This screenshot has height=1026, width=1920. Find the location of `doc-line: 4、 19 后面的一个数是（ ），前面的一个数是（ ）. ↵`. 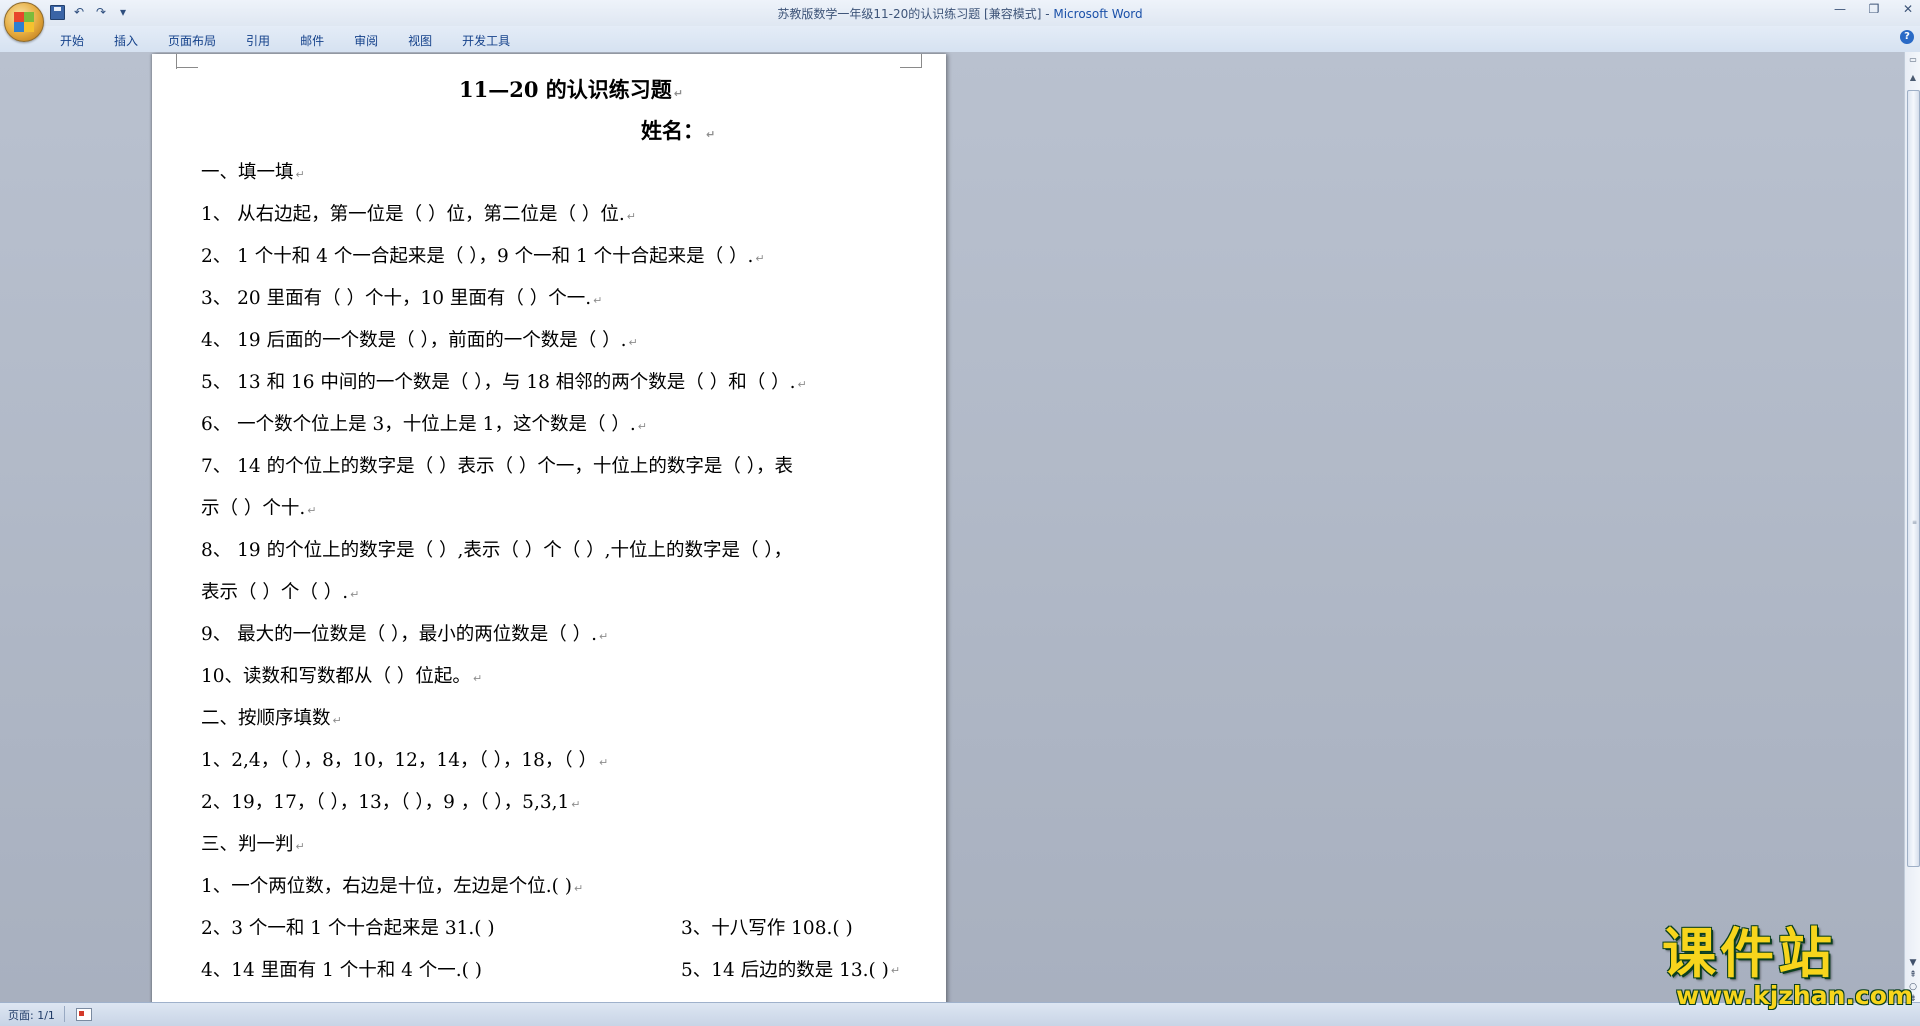

doc-line: 4、 19 后面的一个数是（ ），前面的一个数是（ ）. ↵ is located at coordinates (551, 341).